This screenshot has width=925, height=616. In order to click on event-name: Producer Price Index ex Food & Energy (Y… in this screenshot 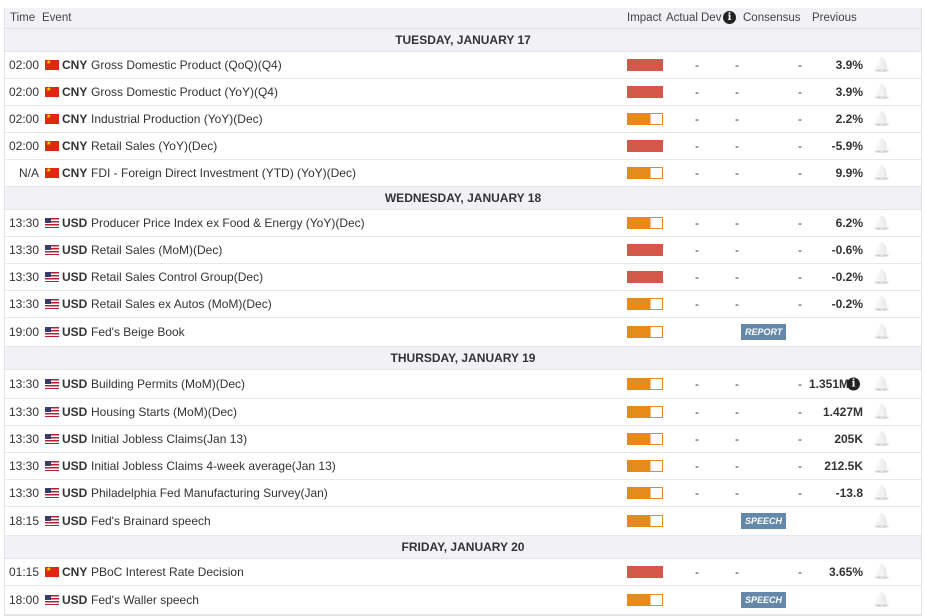, I will do `click(228, 223)`.